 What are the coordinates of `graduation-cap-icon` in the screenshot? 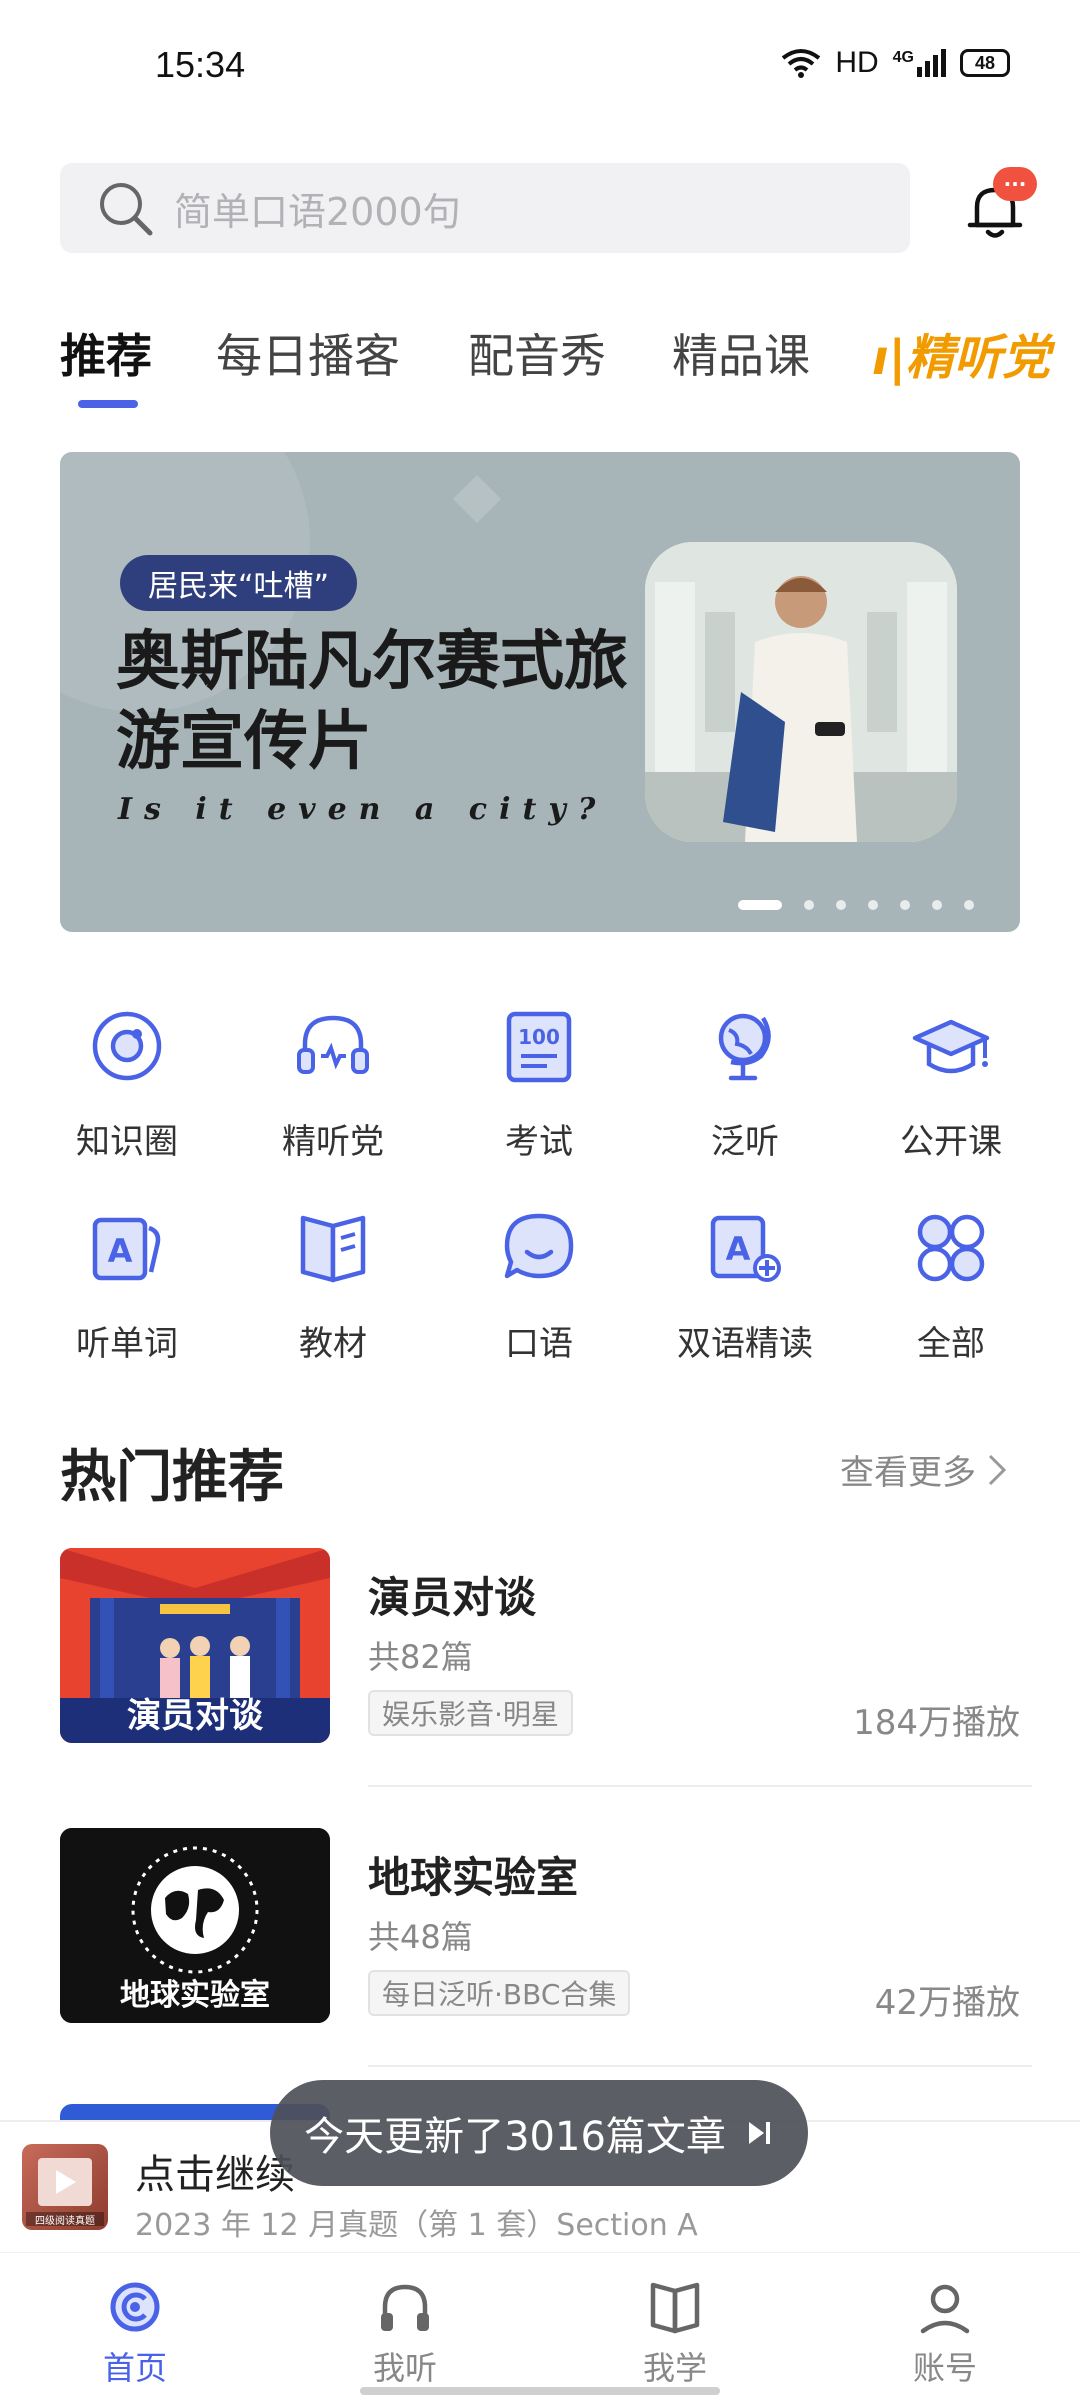 It's located at (951, 1046).